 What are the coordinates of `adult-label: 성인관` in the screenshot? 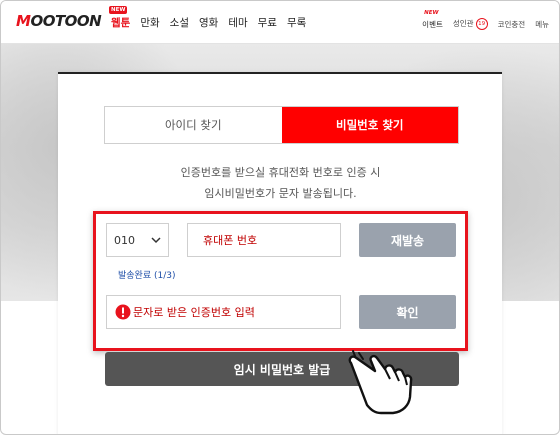 It's located at (463, 23).